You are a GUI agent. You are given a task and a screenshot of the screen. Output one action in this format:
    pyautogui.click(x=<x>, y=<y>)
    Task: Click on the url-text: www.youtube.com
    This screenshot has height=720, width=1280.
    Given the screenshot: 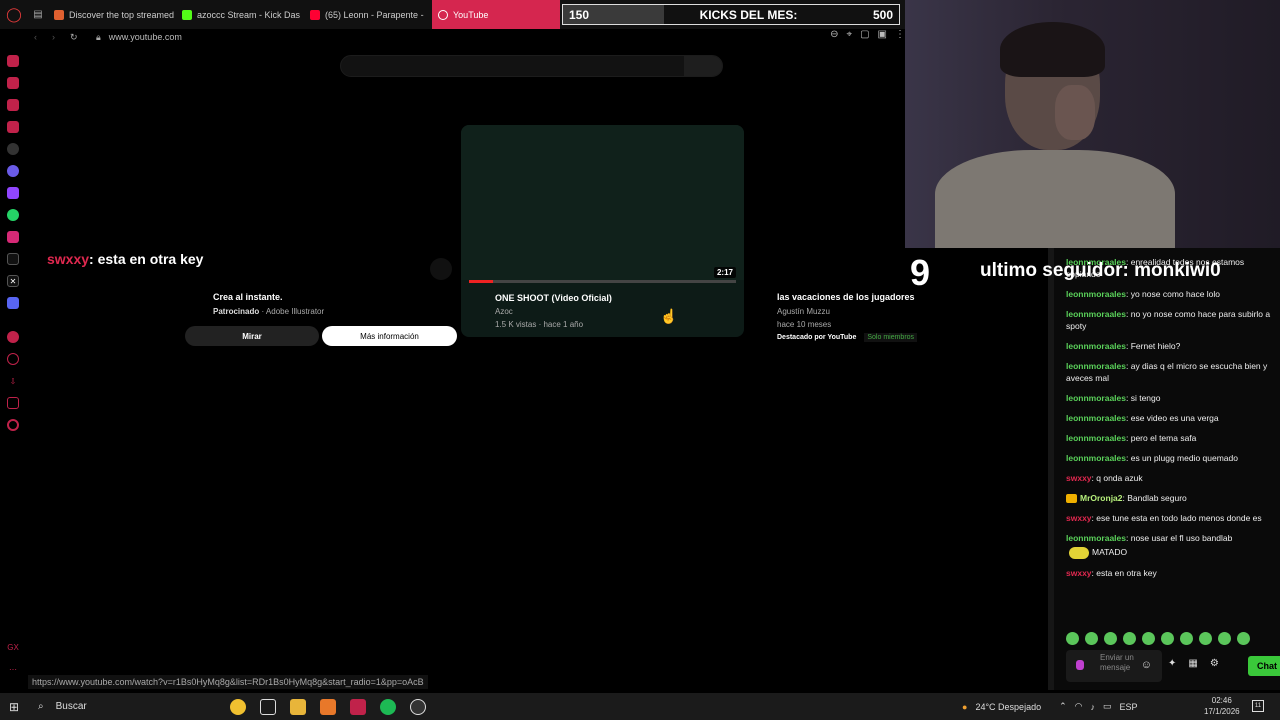 What is the action you would take?
    pyautogui.click(x=145, y=37)
    